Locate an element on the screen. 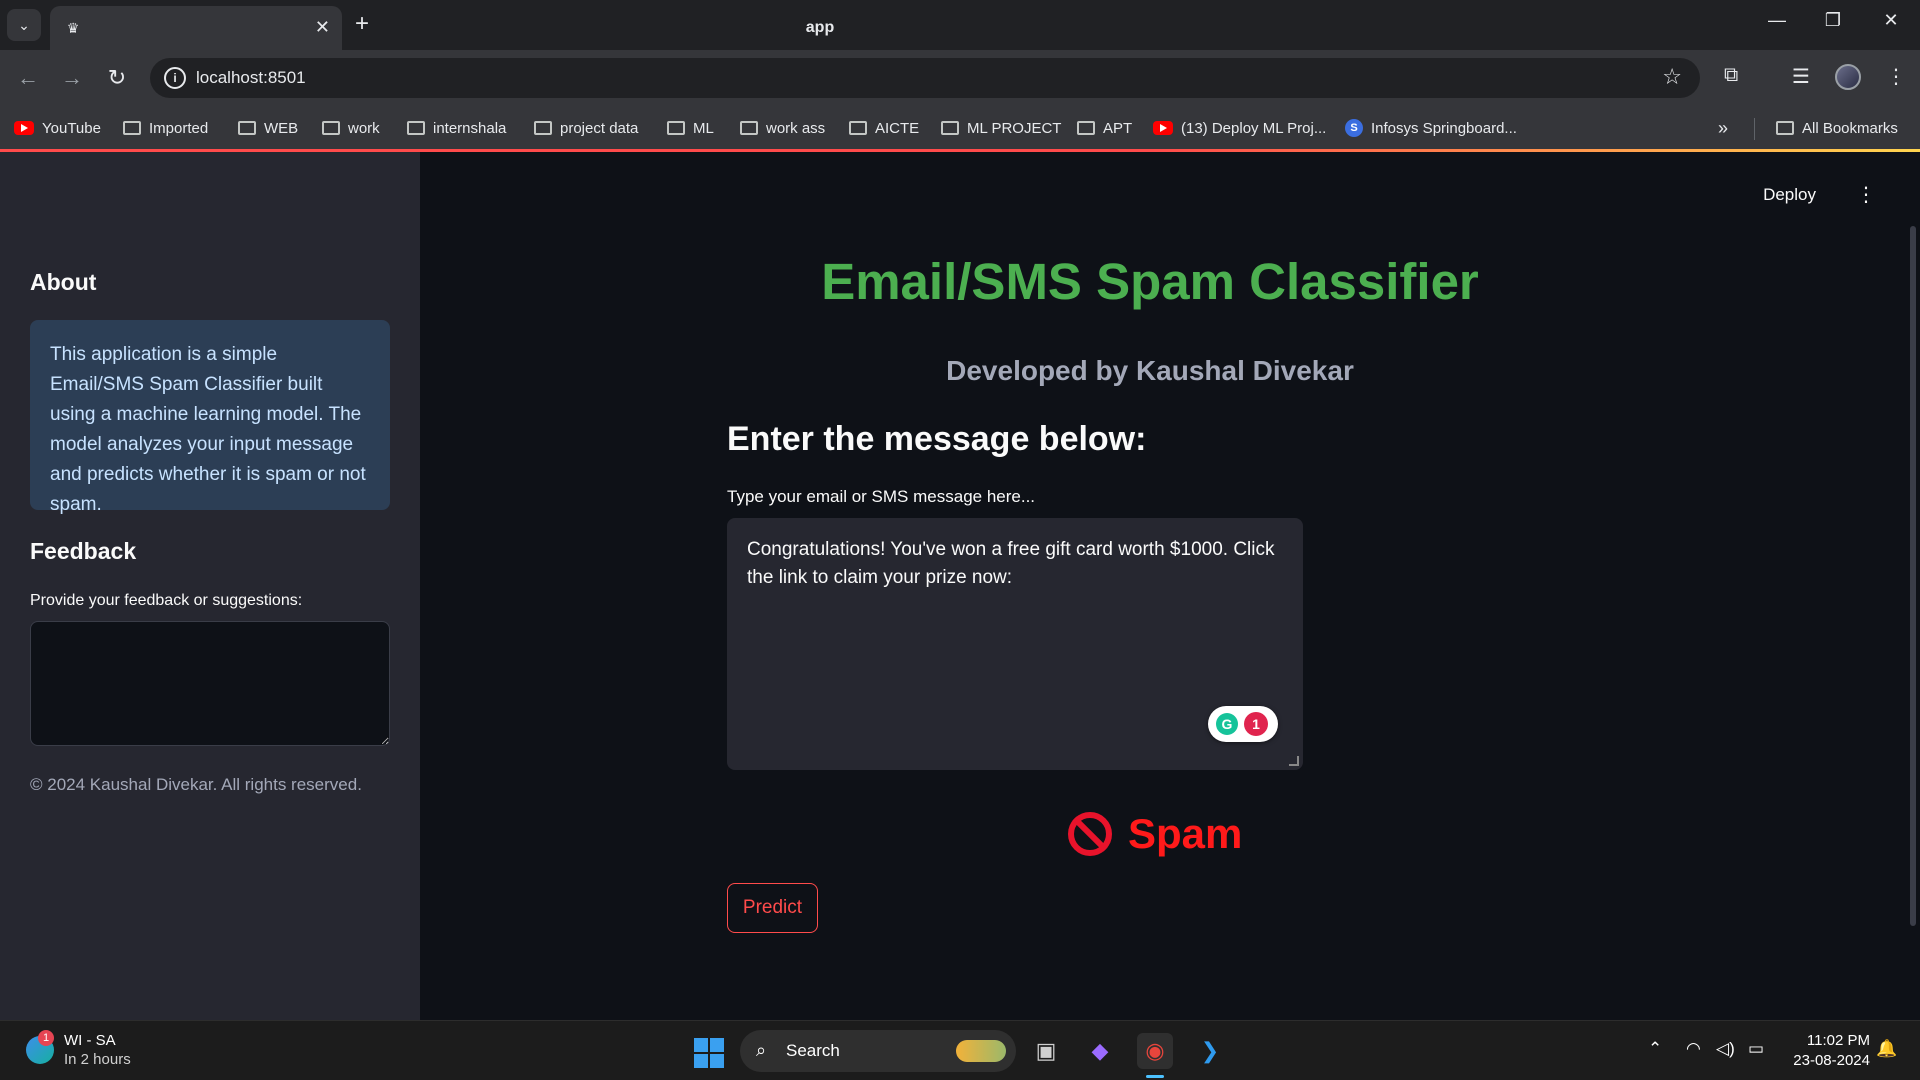  bookmarks-divider is located at coordinates (1754, 129).